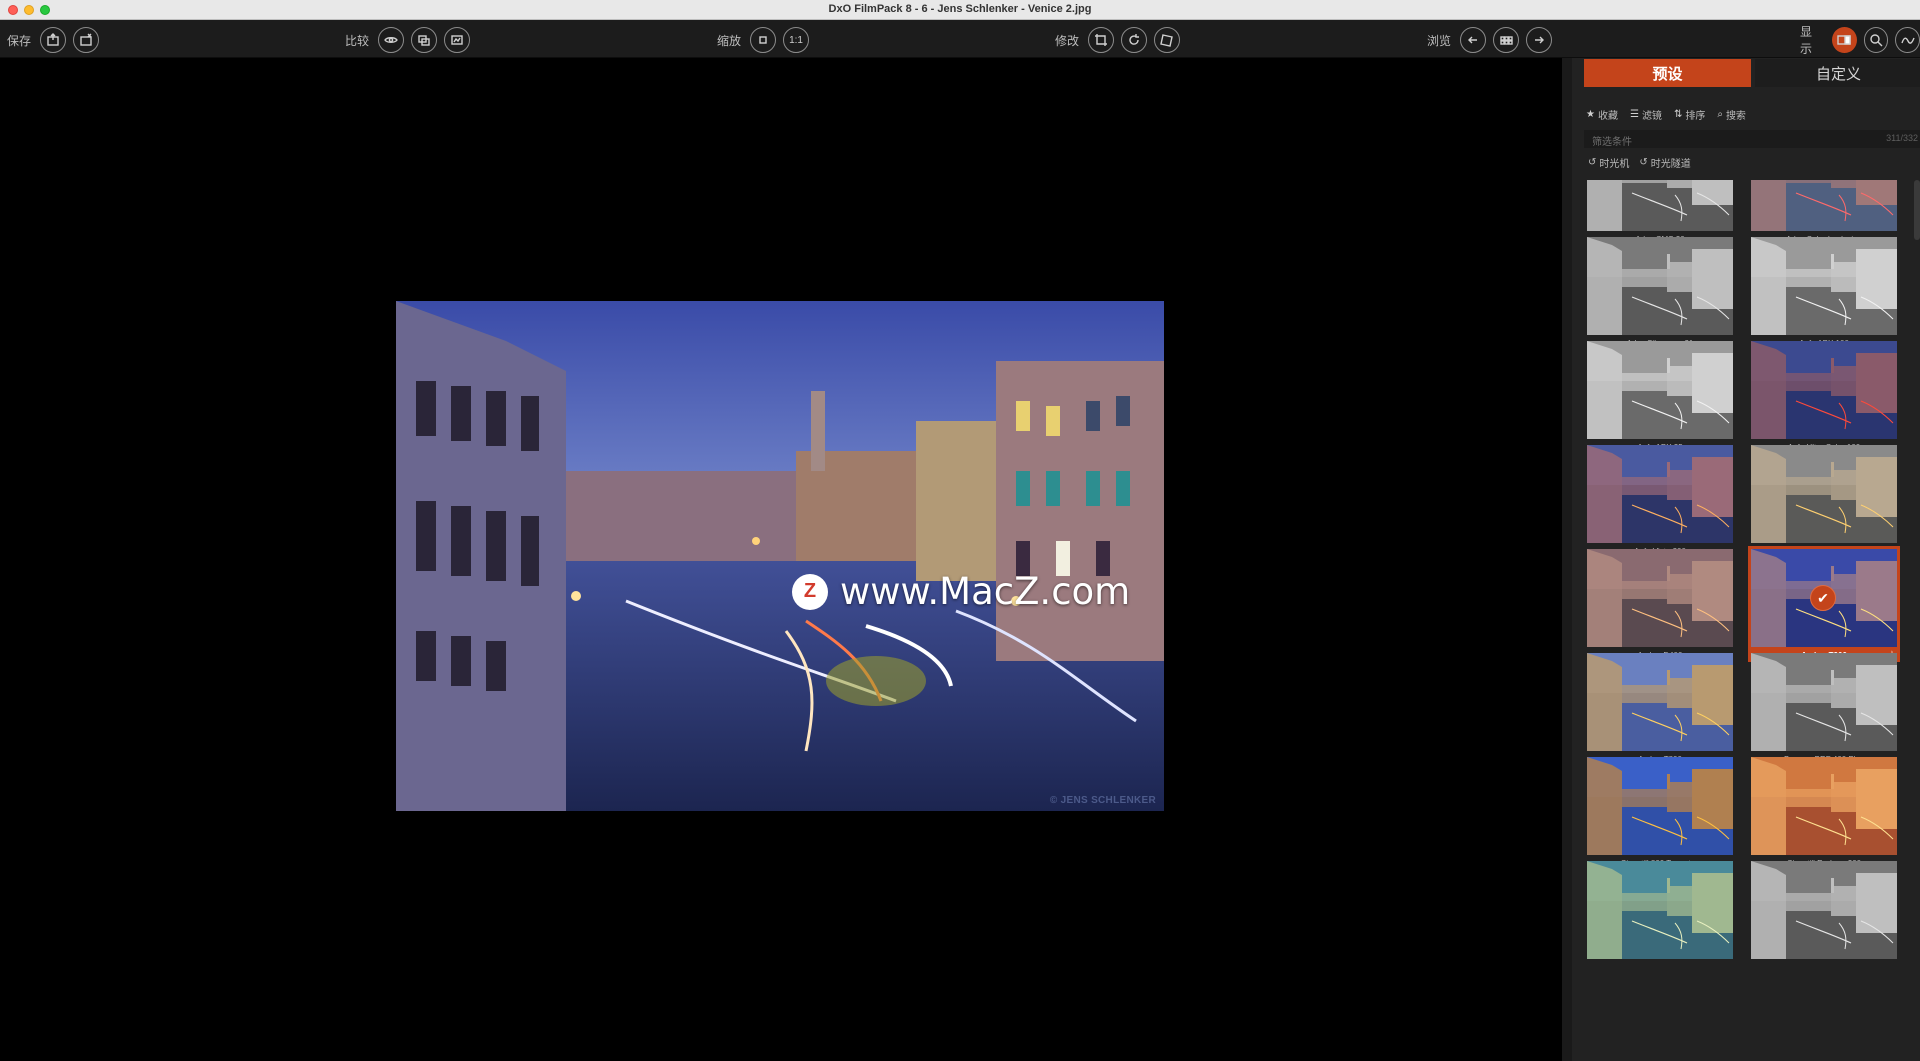 The width and height of the screenshot is (1920, 1061). I want to click on preset-count: 311/332, so click(1902, 138).